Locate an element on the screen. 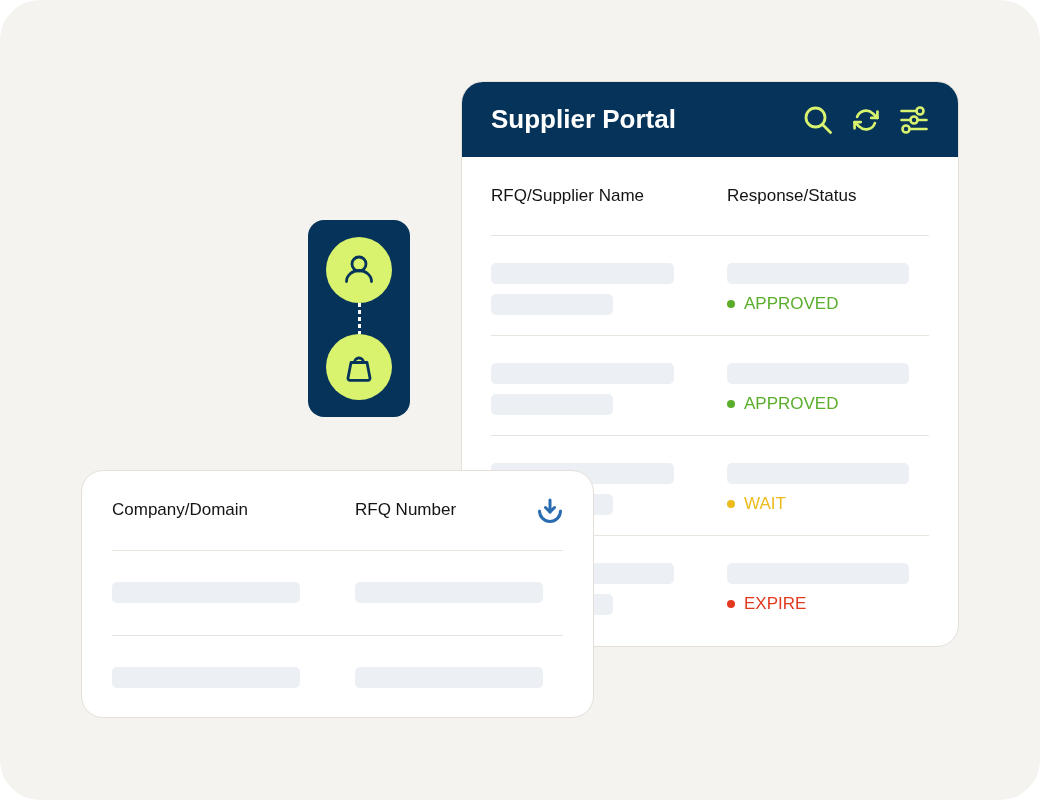  refresh-icon is located at coordinates (866, 119).